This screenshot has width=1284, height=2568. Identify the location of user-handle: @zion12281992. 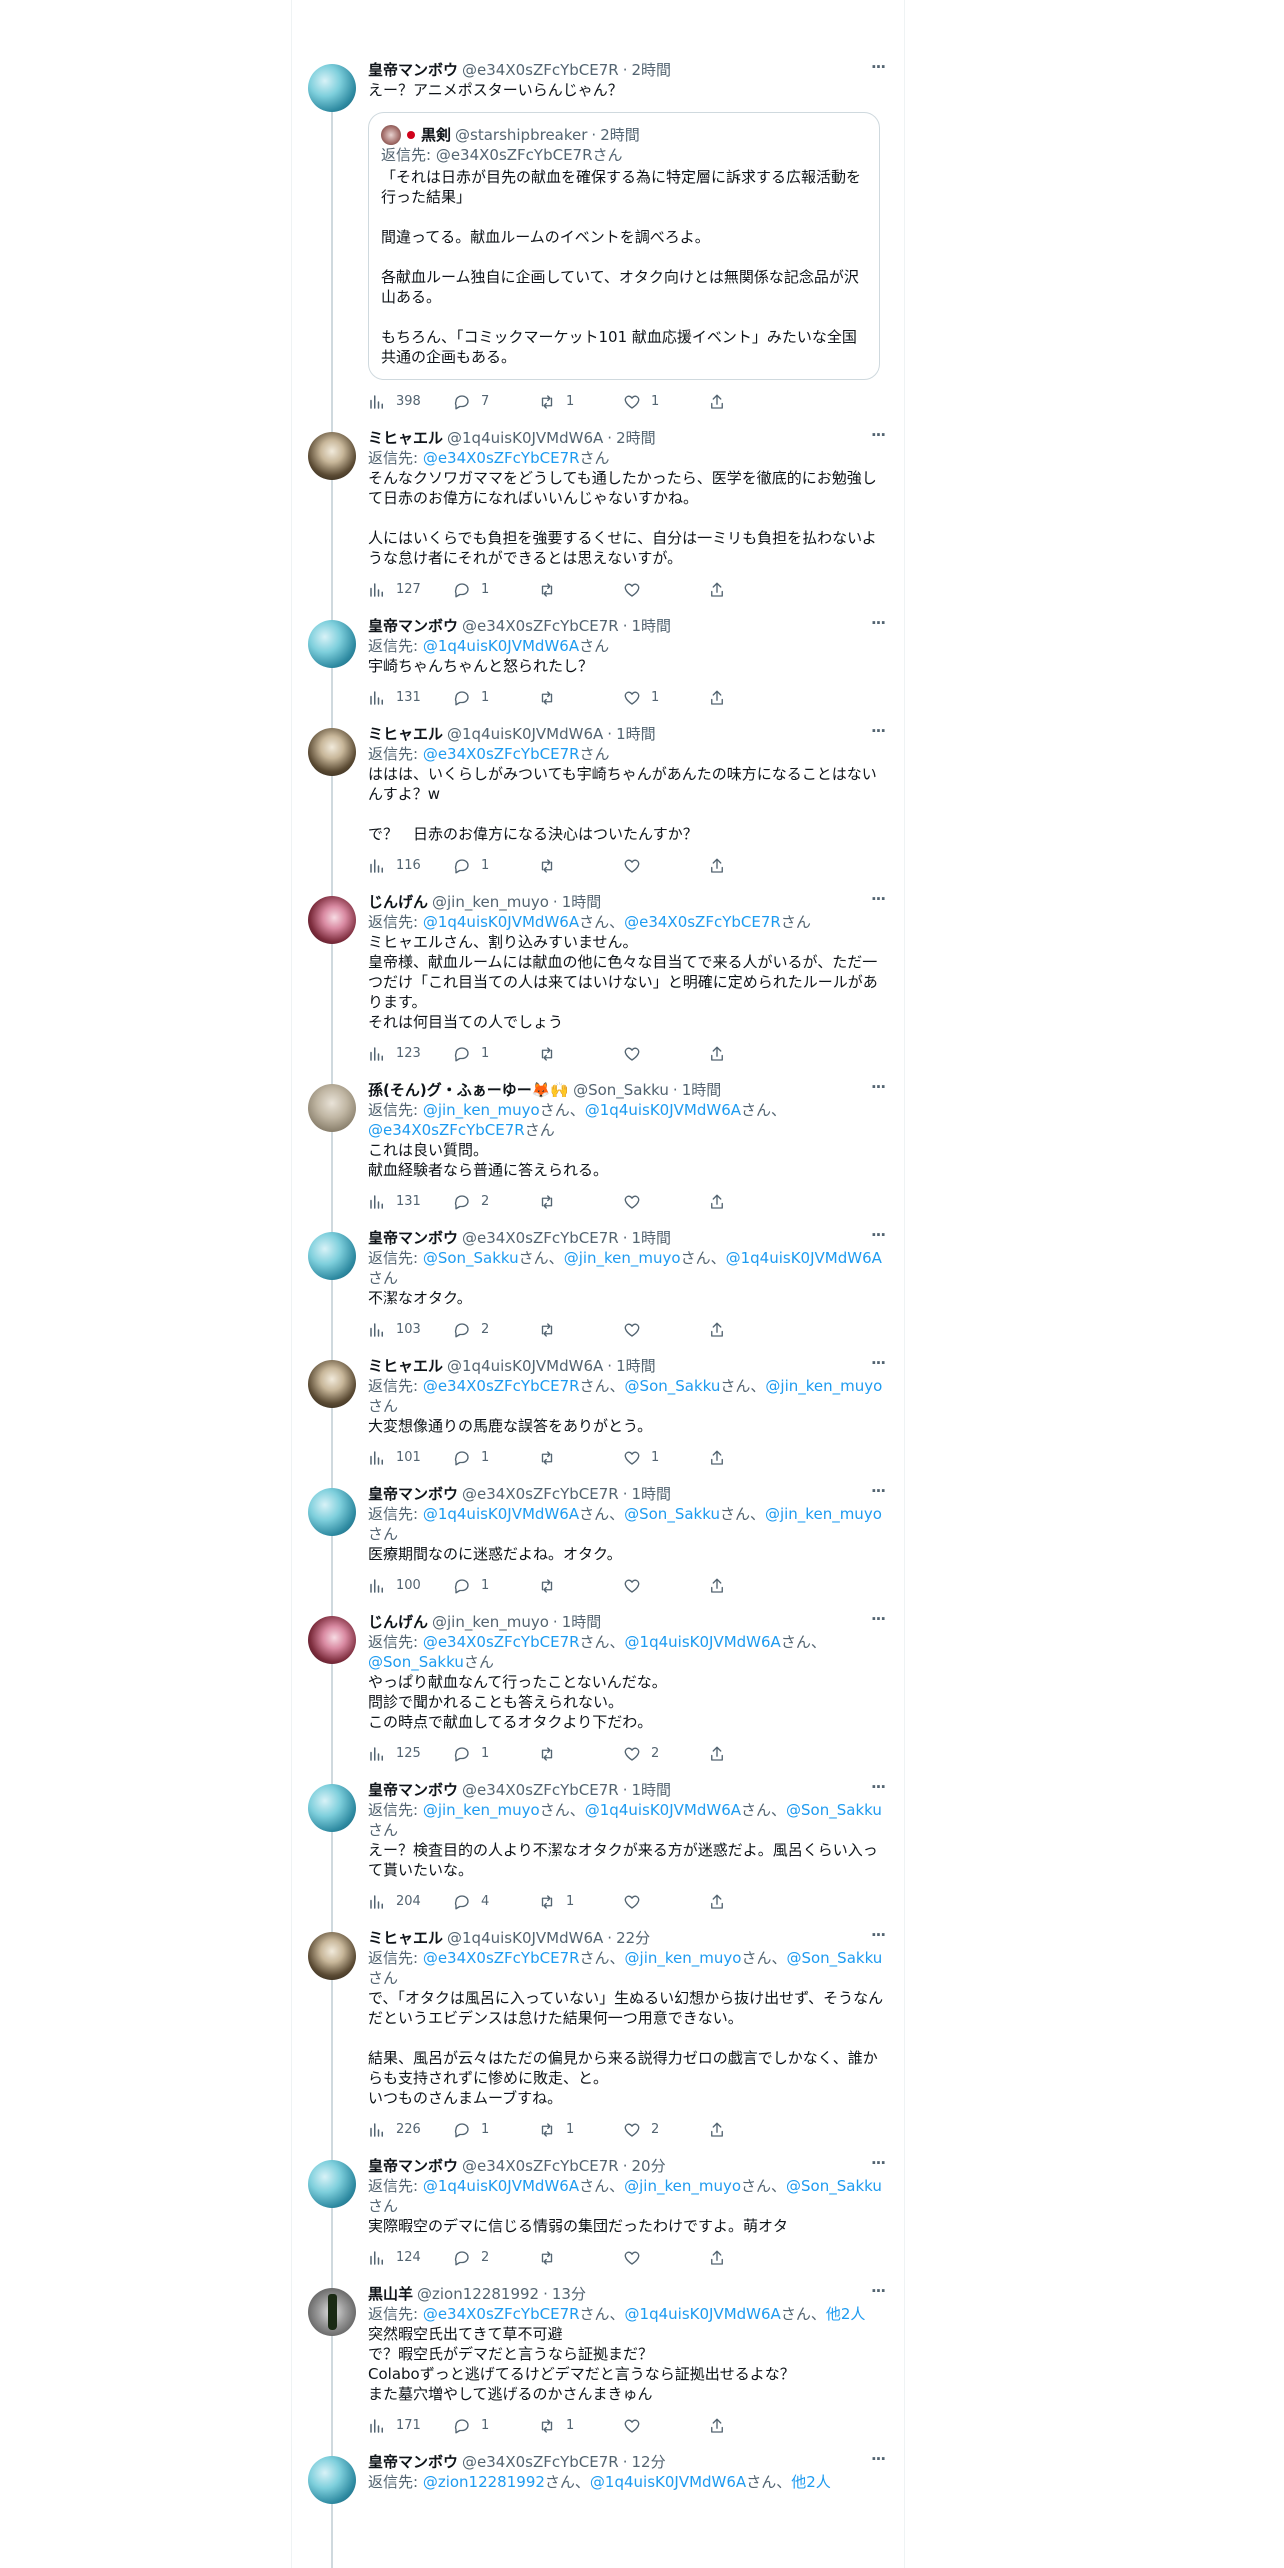
(478, 2294).